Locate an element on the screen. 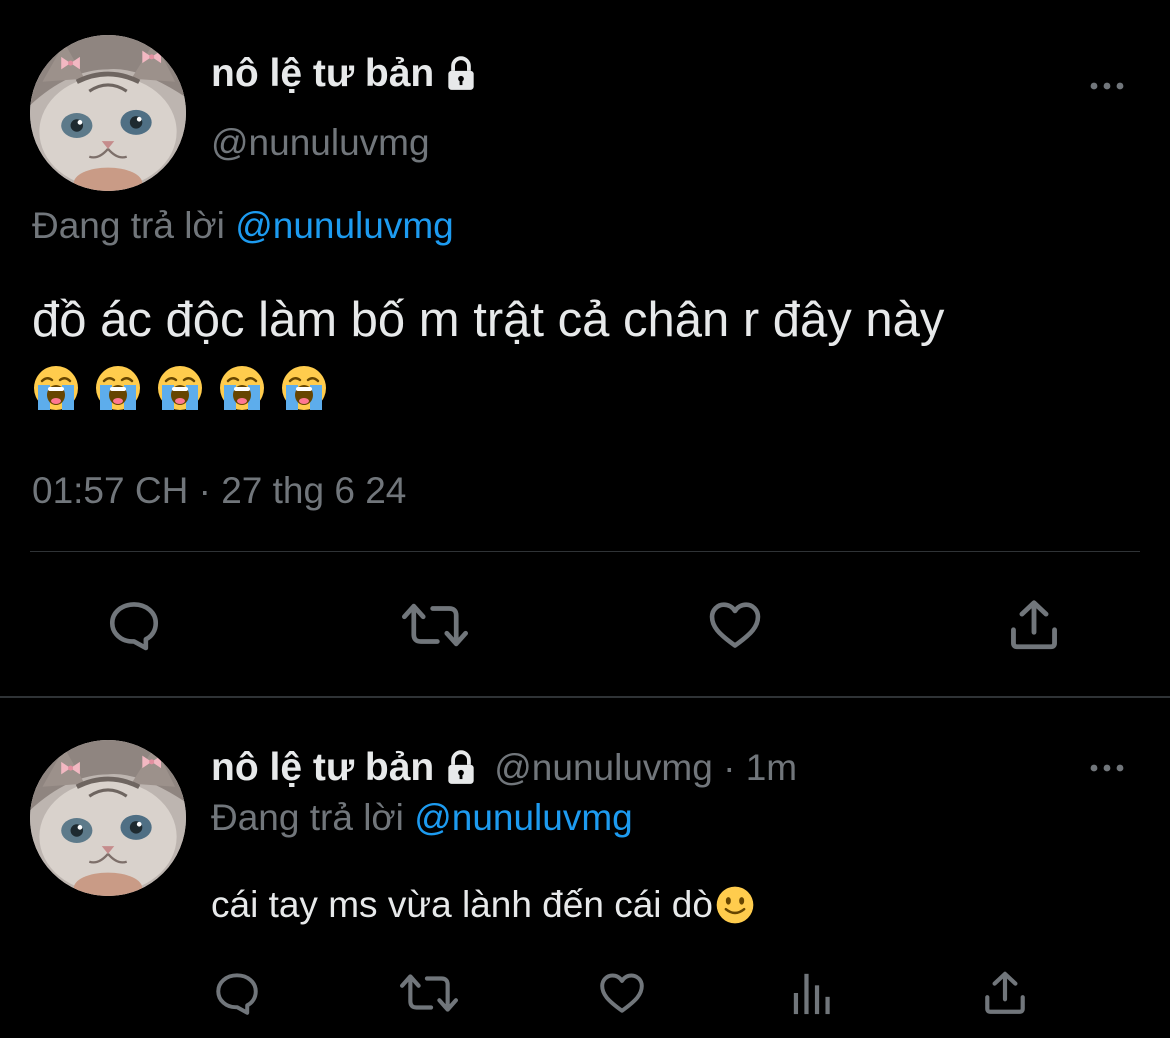 The height and width of the screenshot is (1038, 1170). tweet-timestamp: 01:57 CH · 27 thg 6 24 is located at coordinates (219, 491).